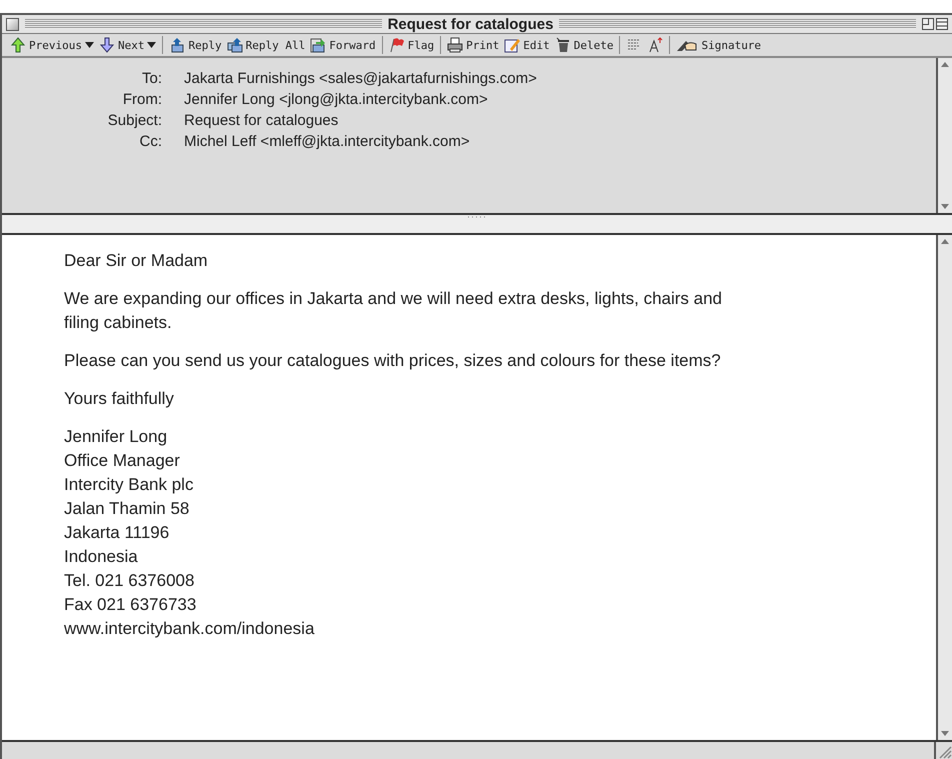 The height and width of the screenshot is (759, 952). What do you see at coordinates (411, 45) in the screenshot?
I see `toolbar-button: Flag` at bounding box center [411, 45].